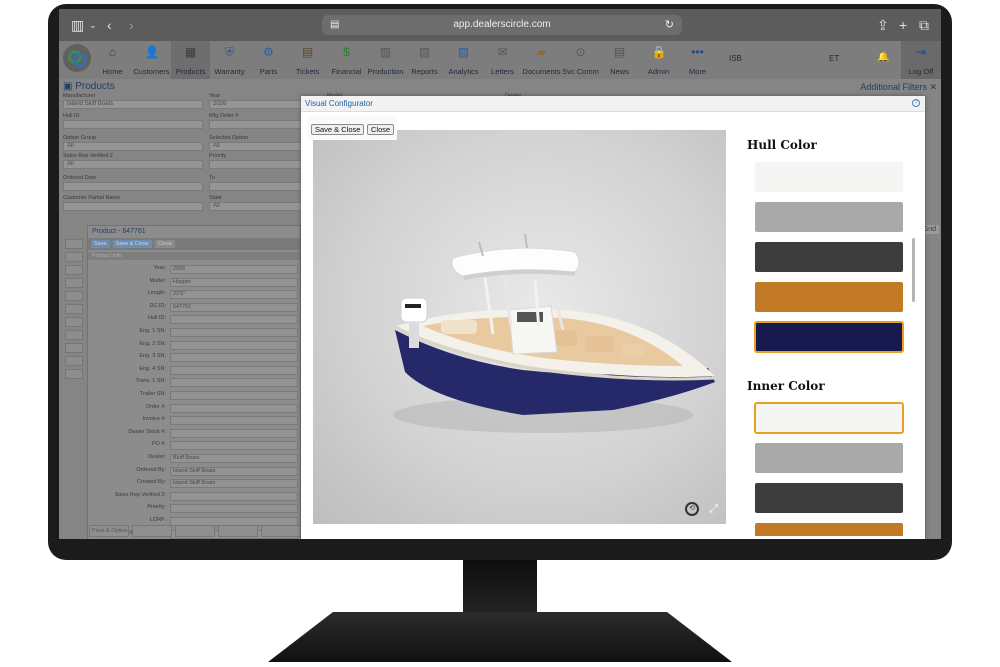 The height and width of the screenshot is (667, 1000). Describe the element at coordinates (541, 71) in the screenshot. I see `nav-label: Documents` at that location.